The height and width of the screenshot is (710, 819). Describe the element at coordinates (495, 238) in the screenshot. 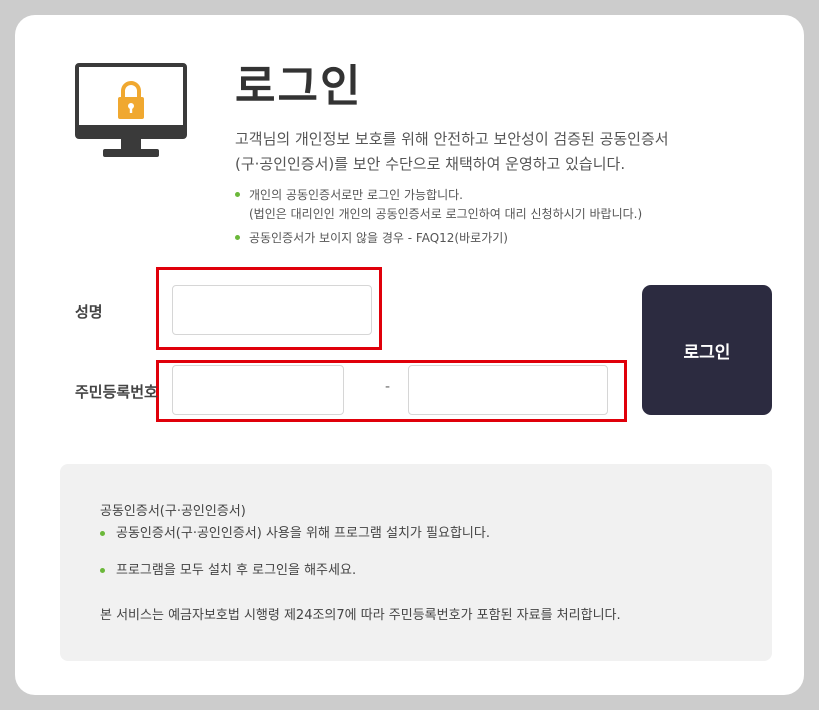

I see `notice-item-faq-link: 공동인증서가 보이지 않을 경우 - FAQ12(바로가기)` at that location.